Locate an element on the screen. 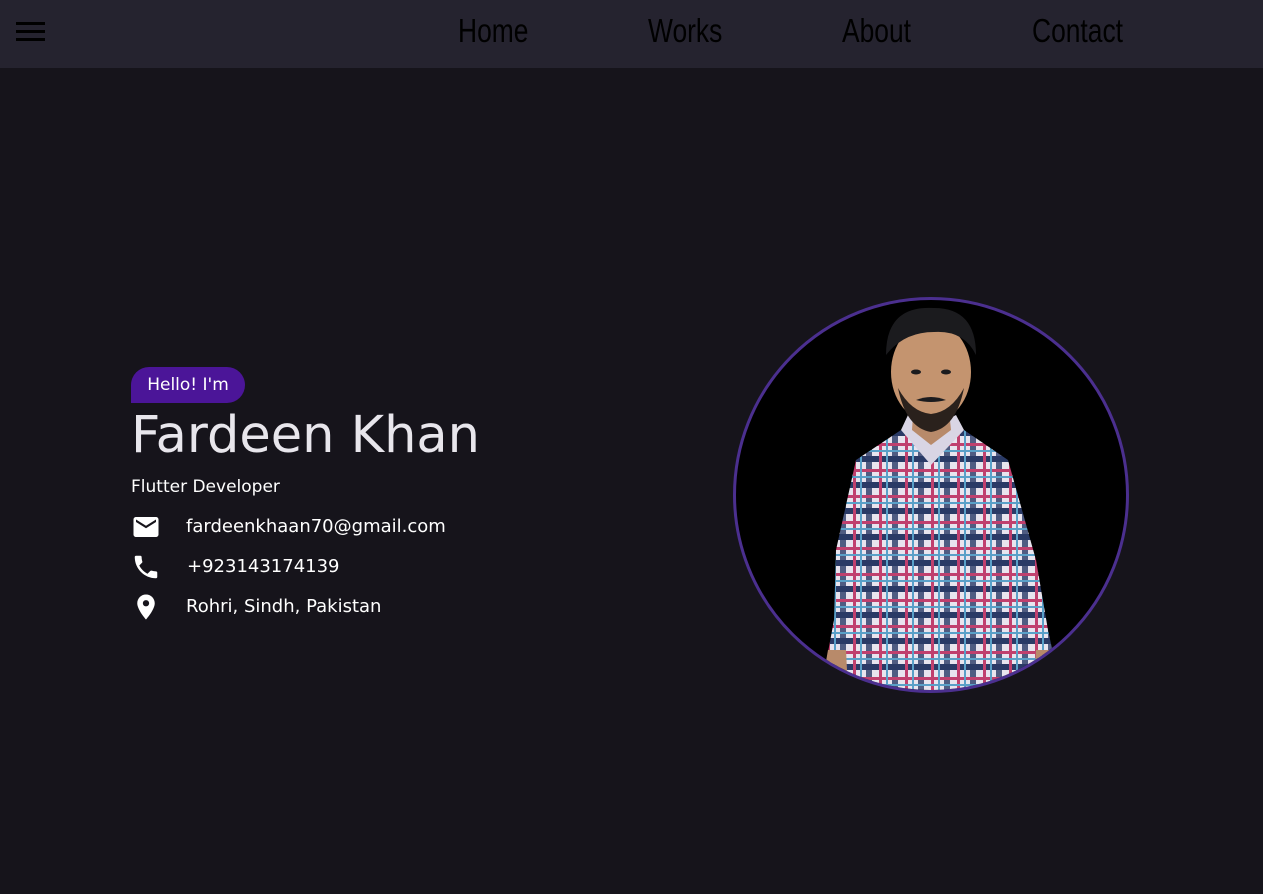 This screenshot has height=894, width=1263. contact-email-row: fardeenkhaan70@gmail.com is located at coordinates (331, 527).